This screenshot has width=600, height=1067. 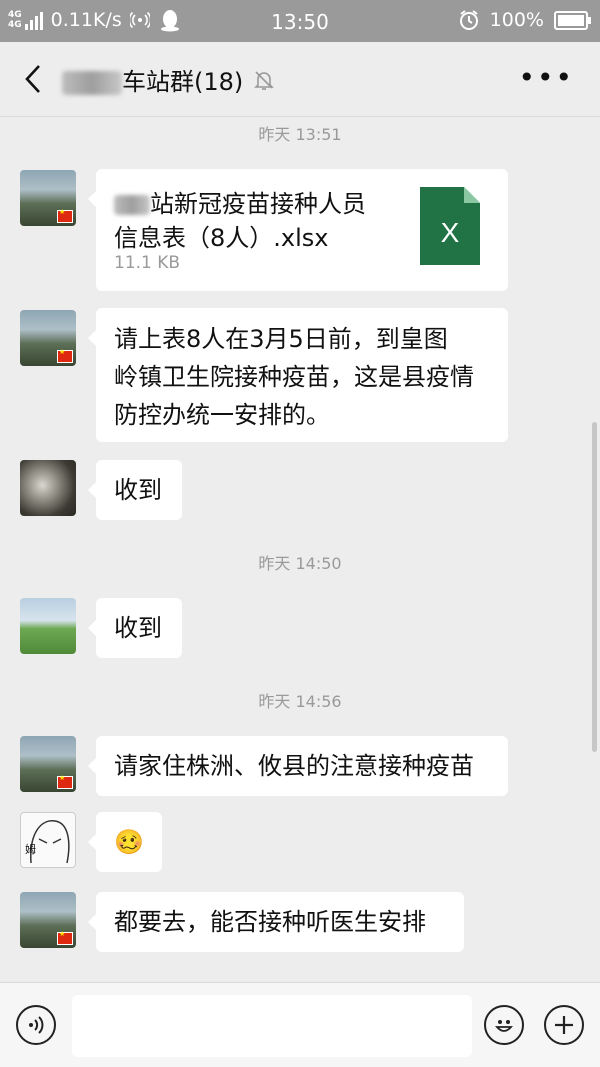 I want to click on message-text: 请家住株洲、攸县的注意接种疫苗, so click(x=294, y=766).